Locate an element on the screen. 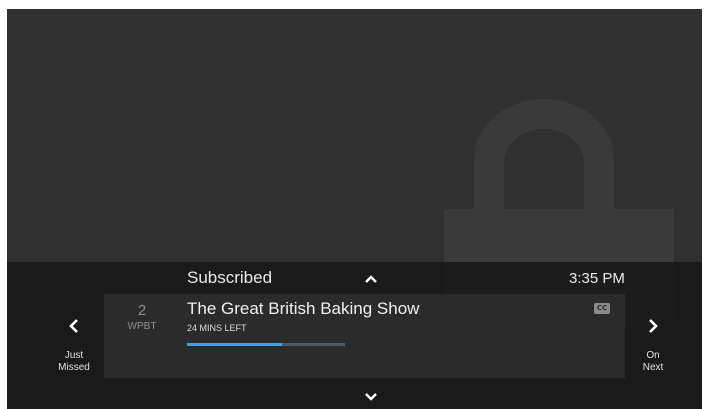  channel-number: 2 is located at coordinates (142, 310).